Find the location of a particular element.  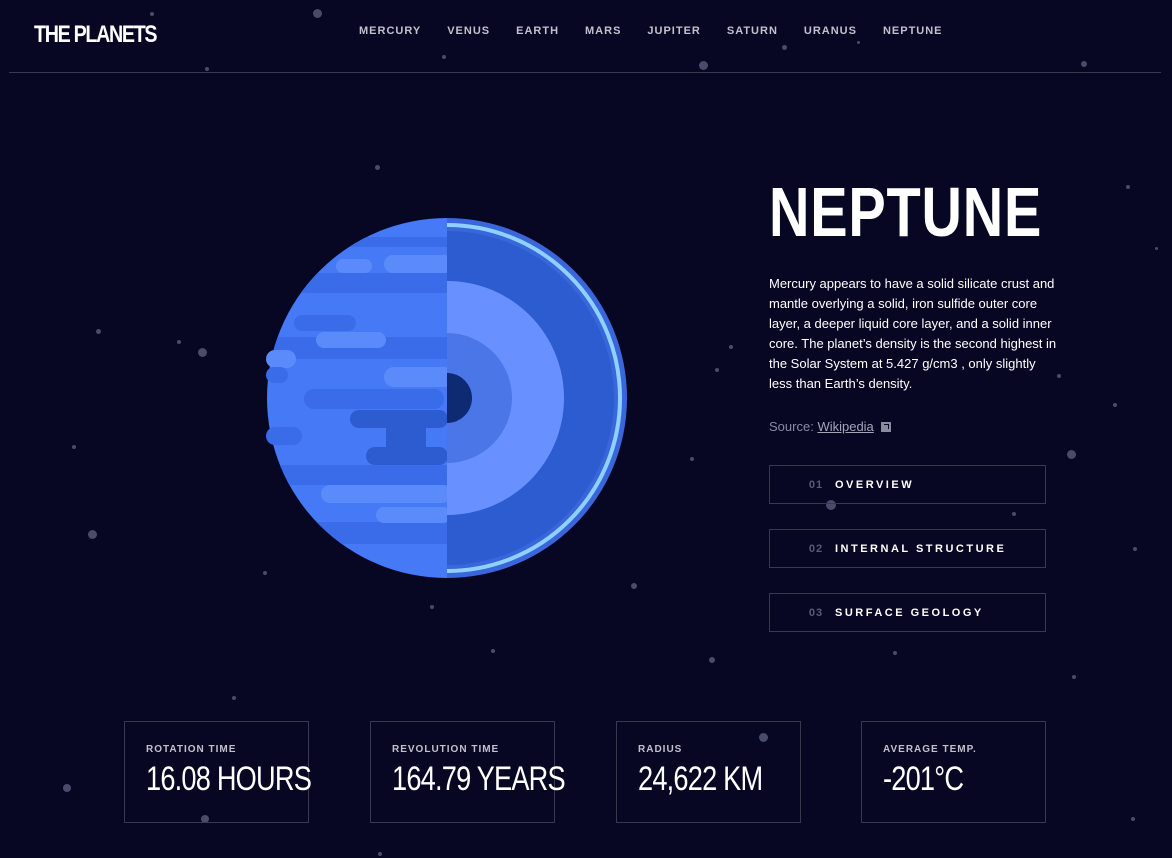

tab-number: 01 is located at coordinates (816, 484).